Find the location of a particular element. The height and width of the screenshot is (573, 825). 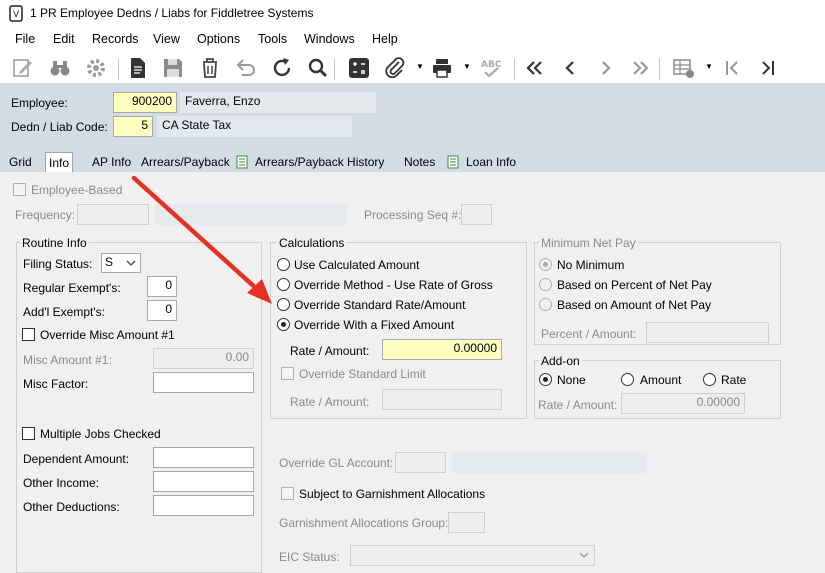

tab-ap-info: AP Info is located at coordinates (111, 162).